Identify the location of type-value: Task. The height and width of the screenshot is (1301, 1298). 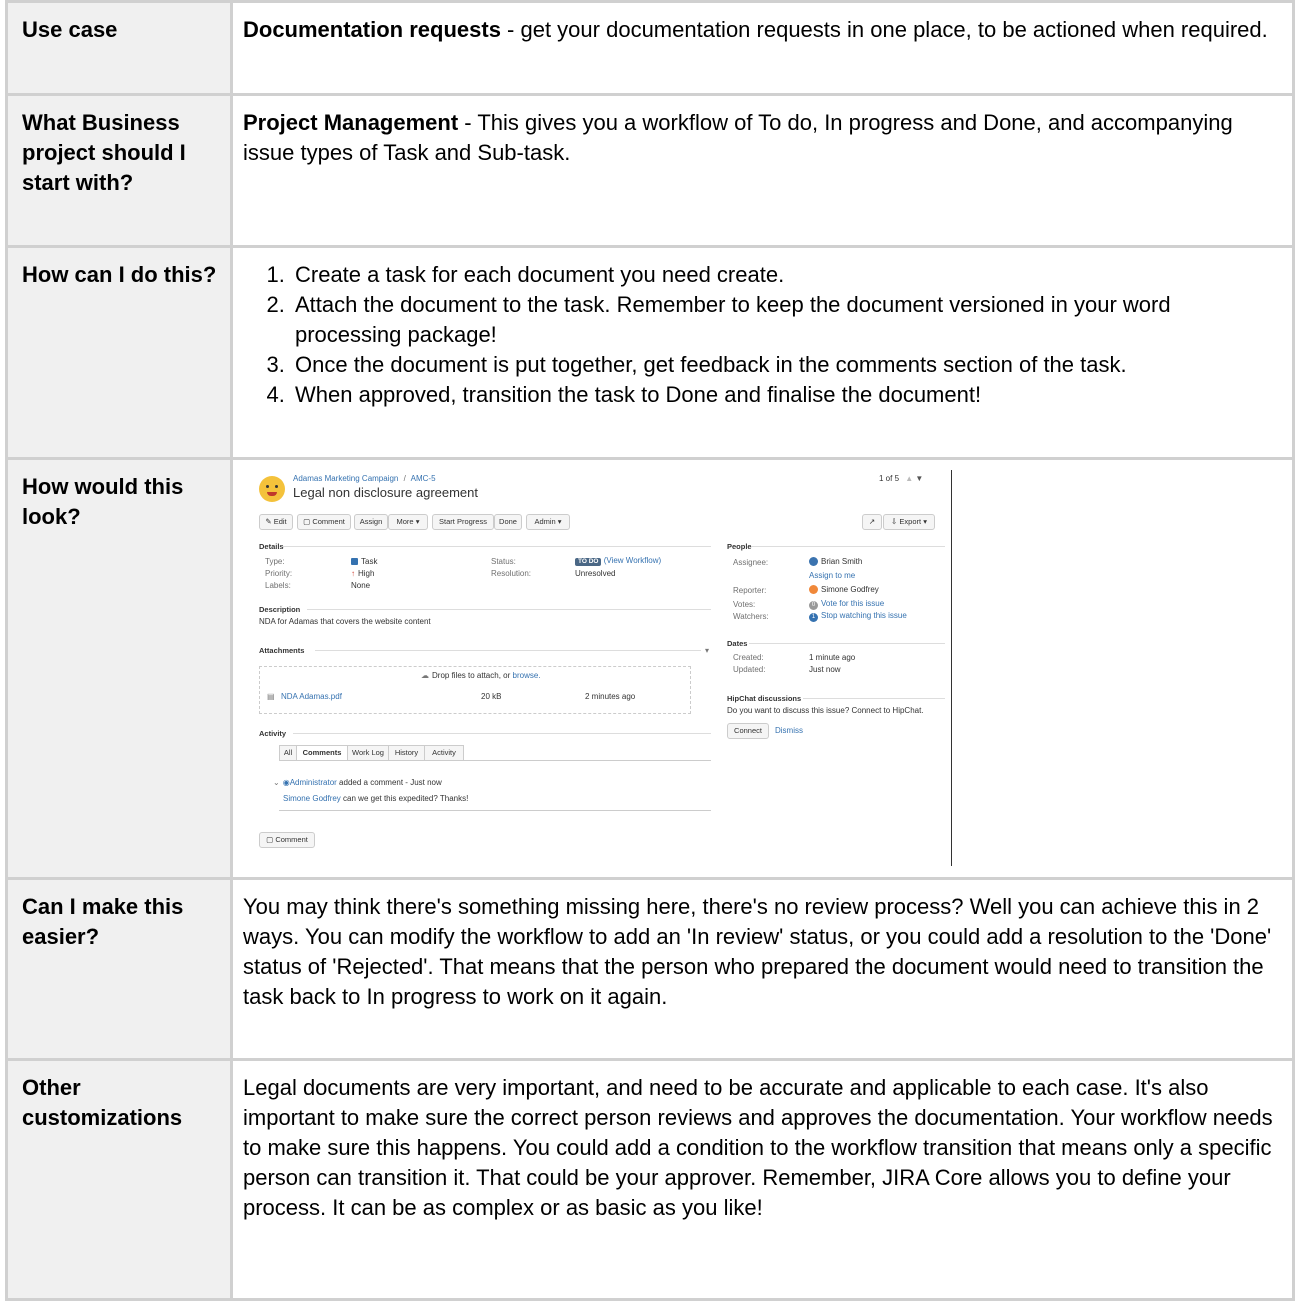
(364, 562).